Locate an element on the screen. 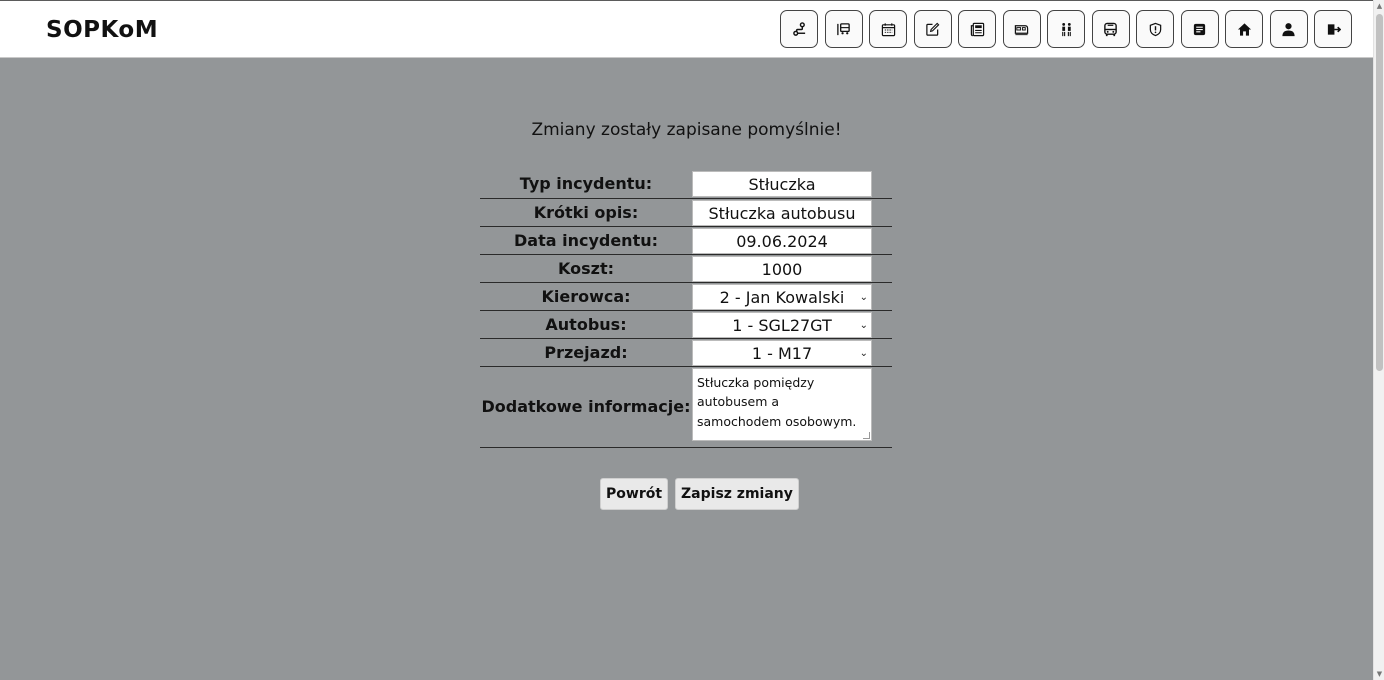 This screenshot has width=1384, height=680. route-icon is located at coordinates (798, 28).